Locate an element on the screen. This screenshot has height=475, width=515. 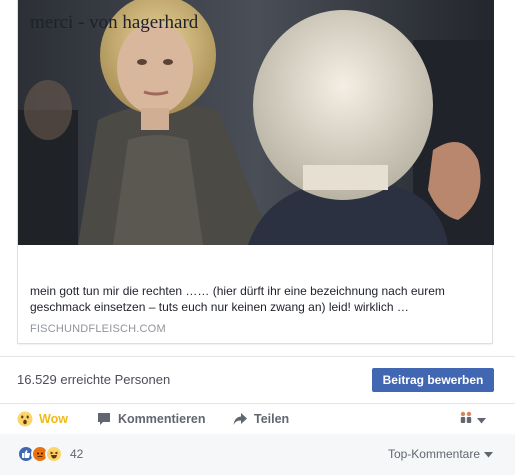
comment-button: Kommentieren is located at coordinates (151, 419).